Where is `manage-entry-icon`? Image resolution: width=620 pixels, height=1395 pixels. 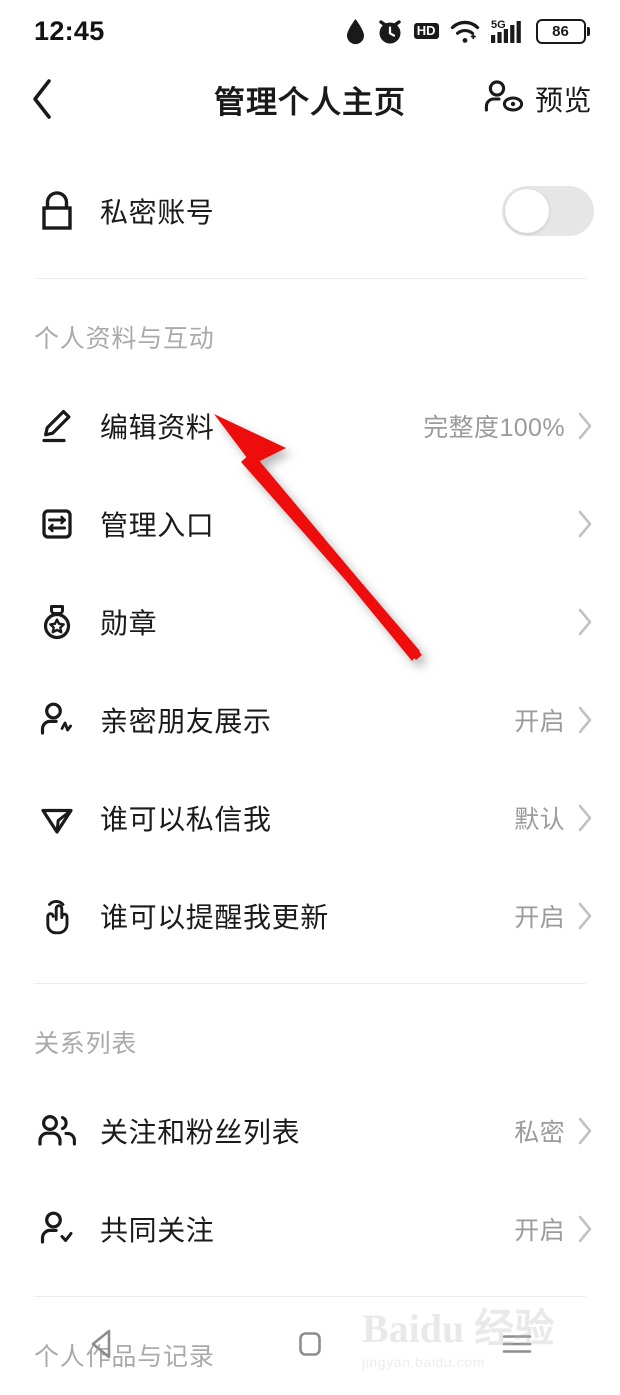 manage-entry-icon is located at coordinates (57, 524).